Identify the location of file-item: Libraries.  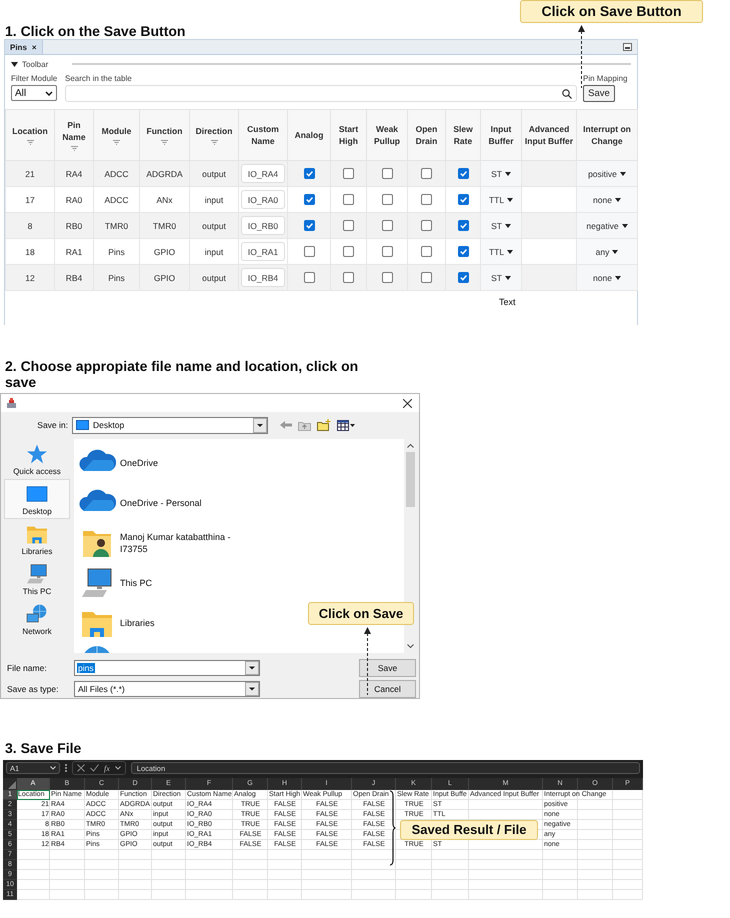
(116, 623).